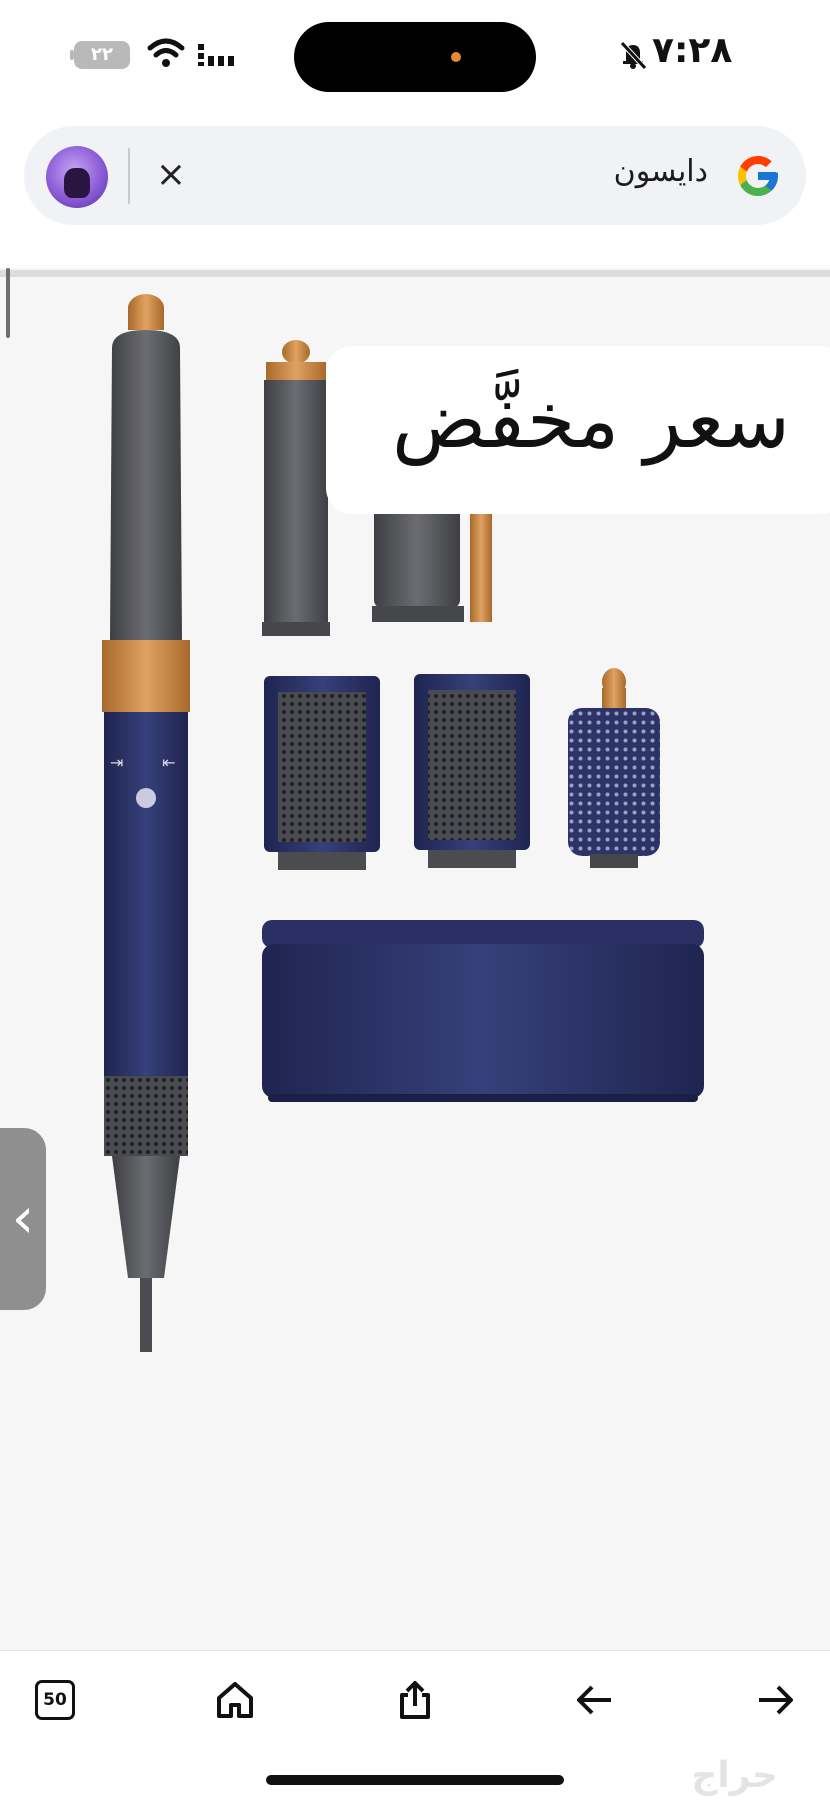 The width and height of the screenshot is (830, 1801). What do you see at coordinates (472, 771) in the screenshot?
I see `diffuser-attachment-right` at bounding box center [472, 771].